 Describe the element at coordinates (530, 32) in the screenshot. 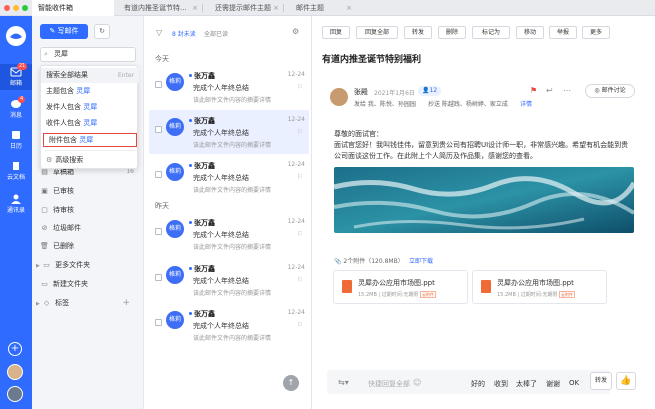

I see `move-button: 移动` at that location.